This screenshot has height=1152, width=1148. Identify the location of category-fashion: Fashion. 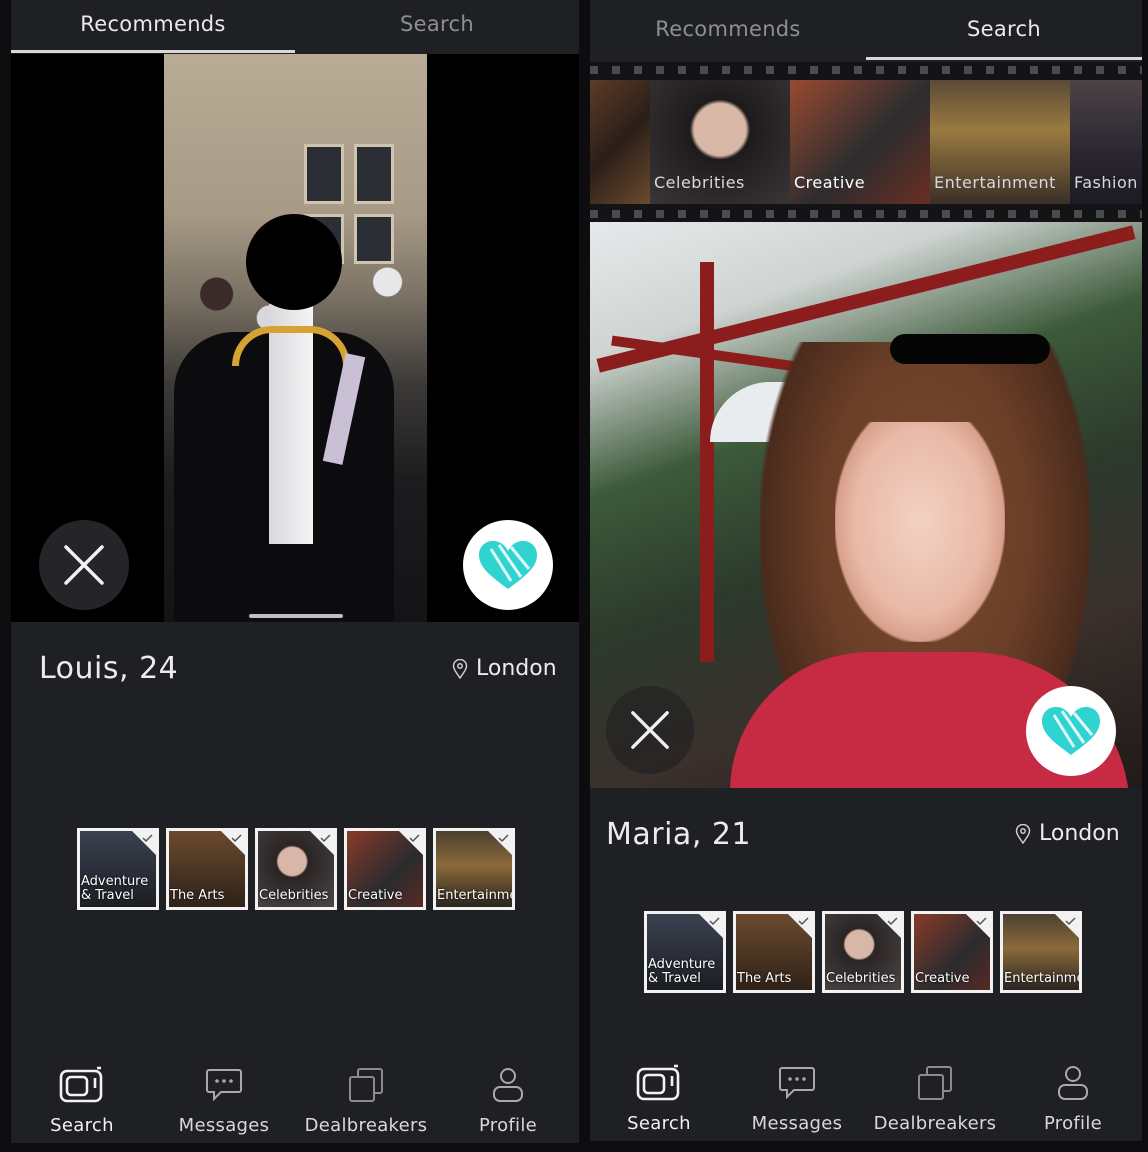
(1106, 142).